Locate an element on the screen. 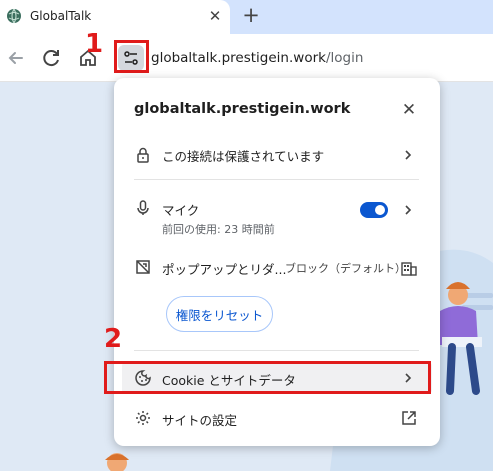 This screenshot has height=471, width=493. toggle-knob is located at coordinates (380, 210).